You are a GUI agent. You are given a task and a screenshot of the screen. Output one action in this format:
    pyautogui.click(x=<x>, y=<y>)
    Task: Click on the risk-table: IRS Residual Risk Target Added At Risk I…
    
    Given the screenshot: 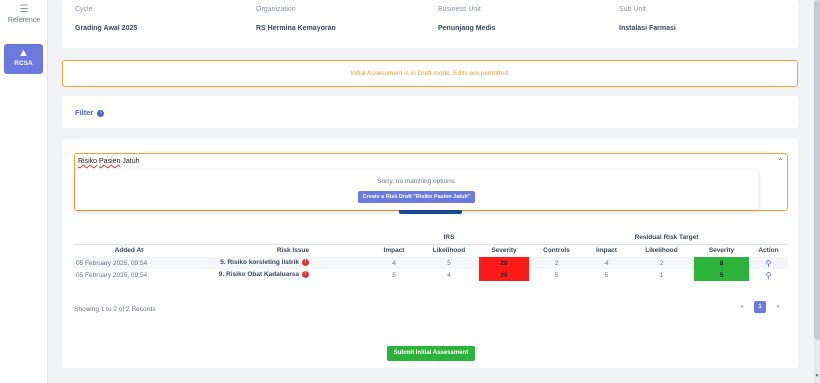 What is the action you would take?
    pyautogui.click(x=431, y=256)
    